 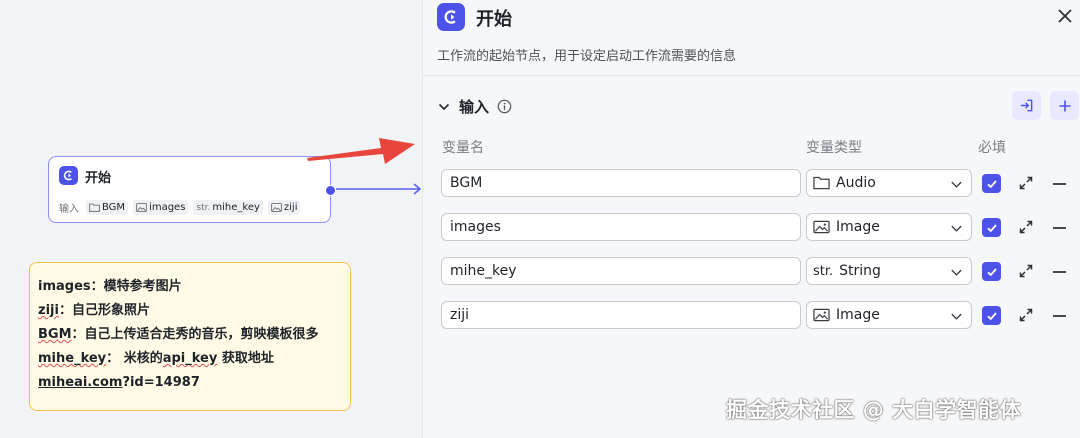 I want to click on node-chip-name: mihe_key, so click(x=236, y=207).